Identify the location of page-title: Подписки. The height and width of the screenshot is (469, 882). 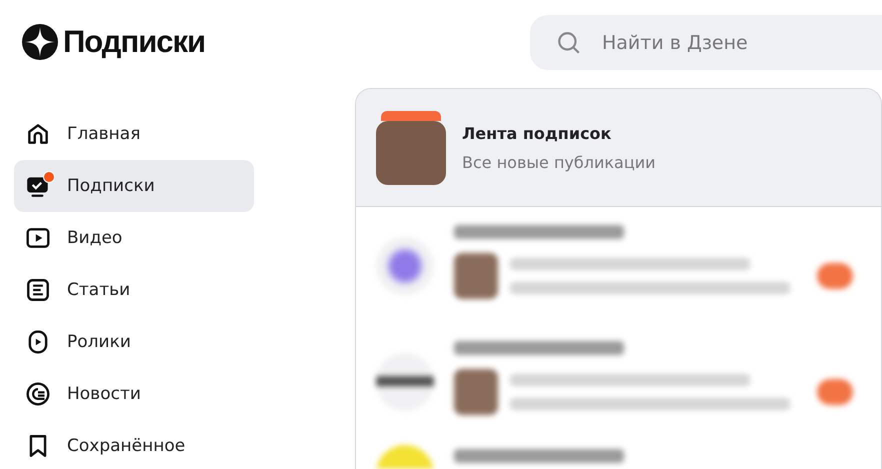
(134, 42).